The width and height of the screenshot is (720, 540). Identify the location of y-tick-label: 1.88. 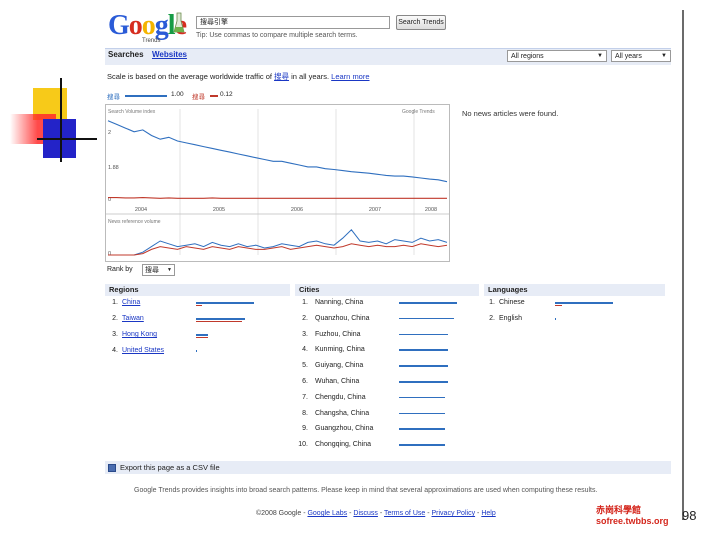
(113, 168).